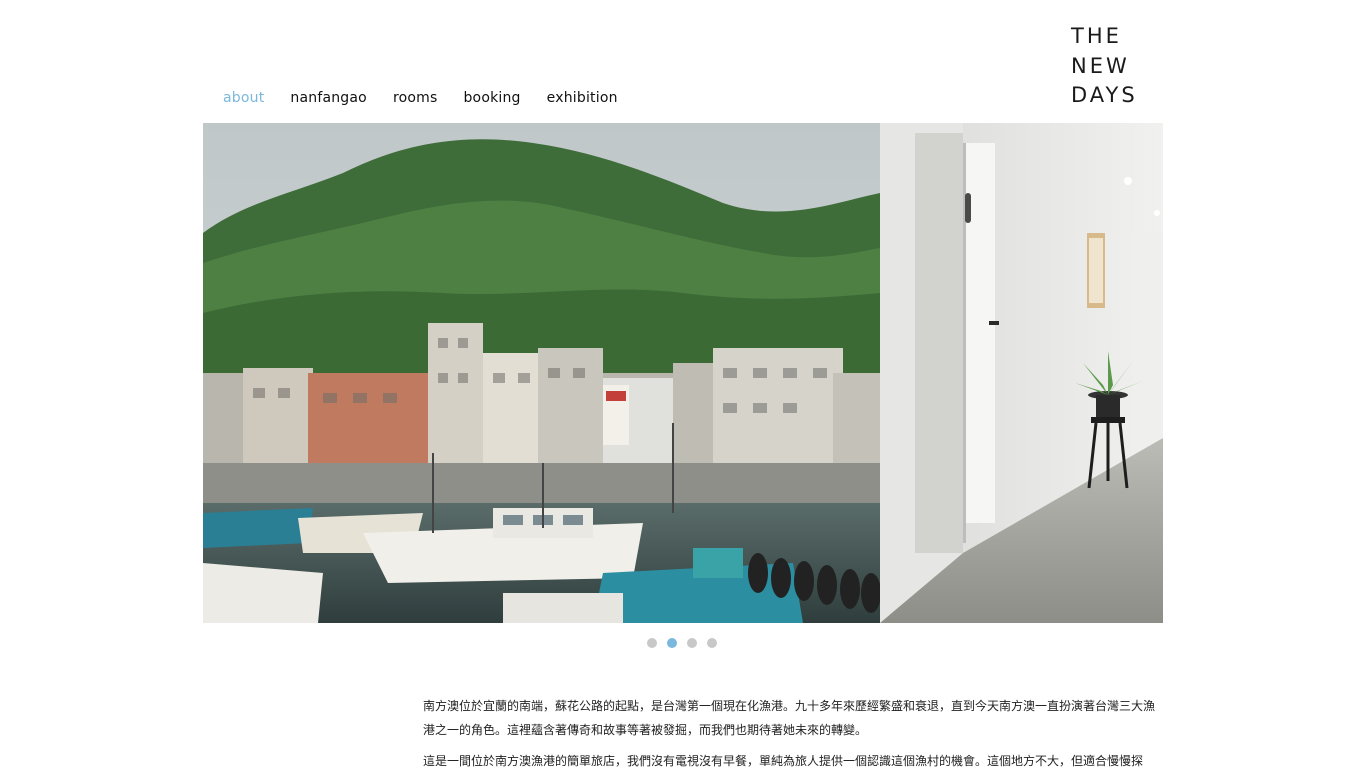 This screenshot has height=768, width=1366. I want to click on carousel-dots, so click(682, 643).